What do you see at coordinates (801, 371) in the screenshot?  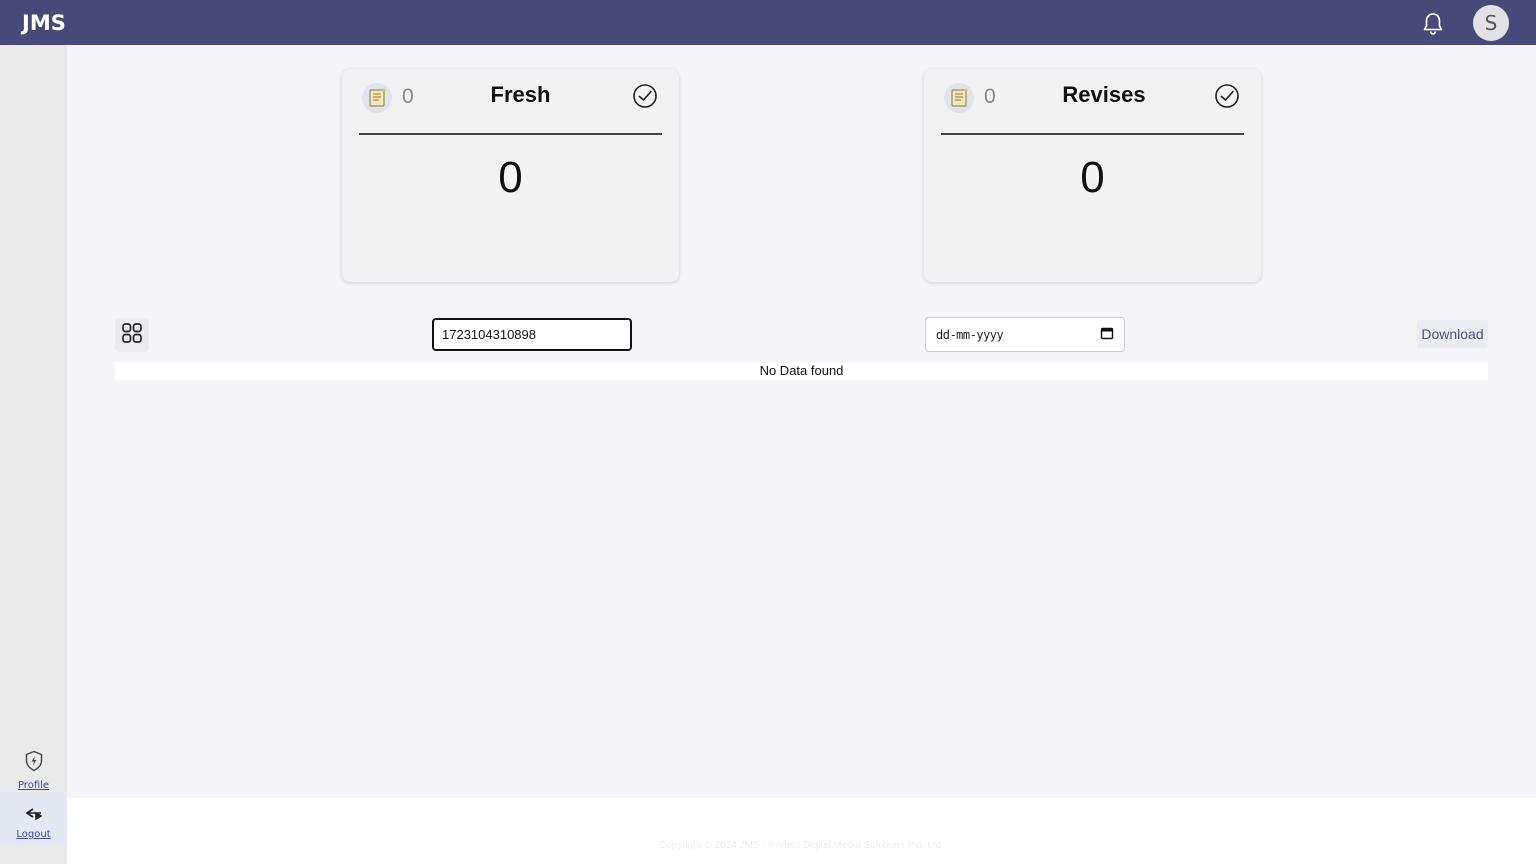 I see `empty-table-message: No Data found` at bounding box center [801, 371].